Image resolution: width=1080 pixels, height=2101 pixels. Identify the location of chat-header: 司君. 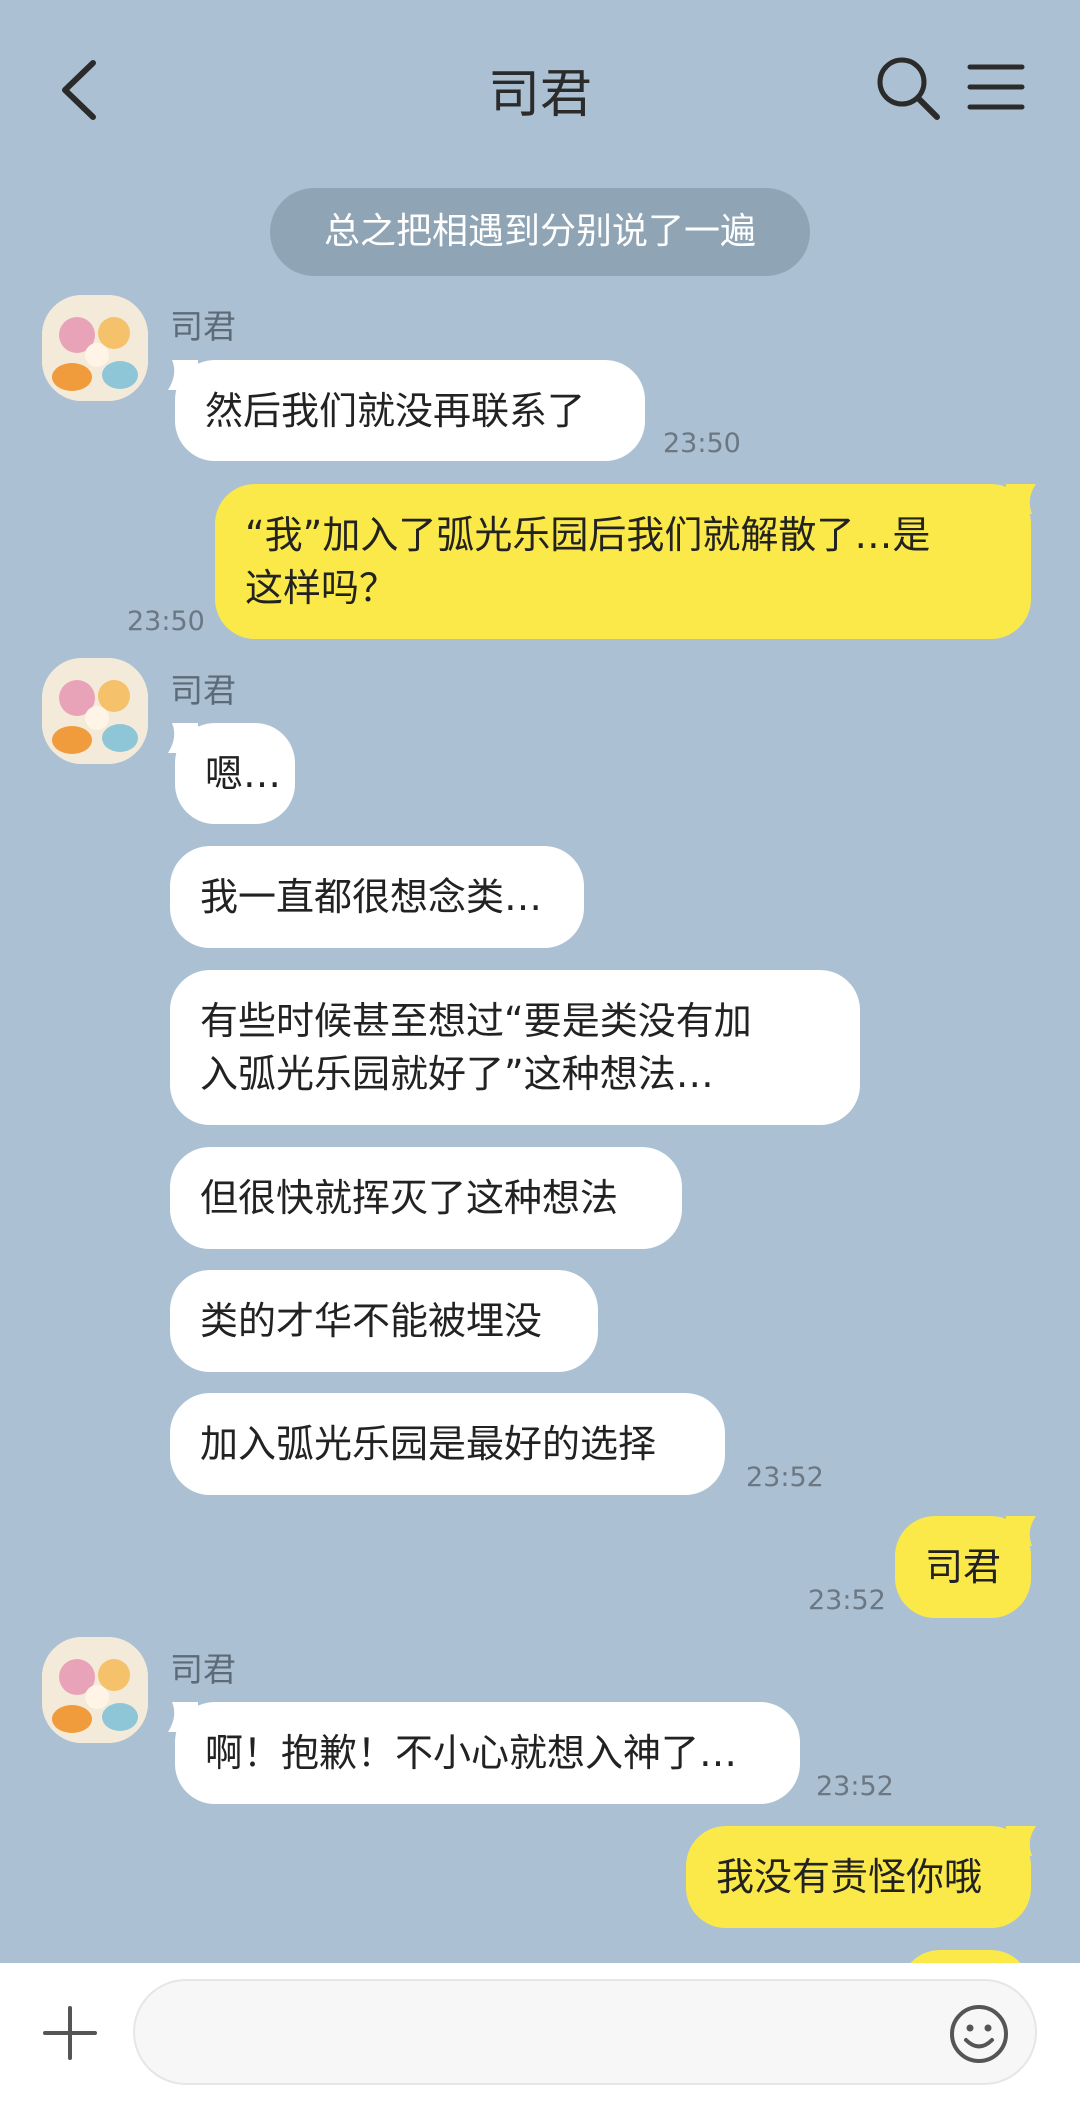
(540, 90).